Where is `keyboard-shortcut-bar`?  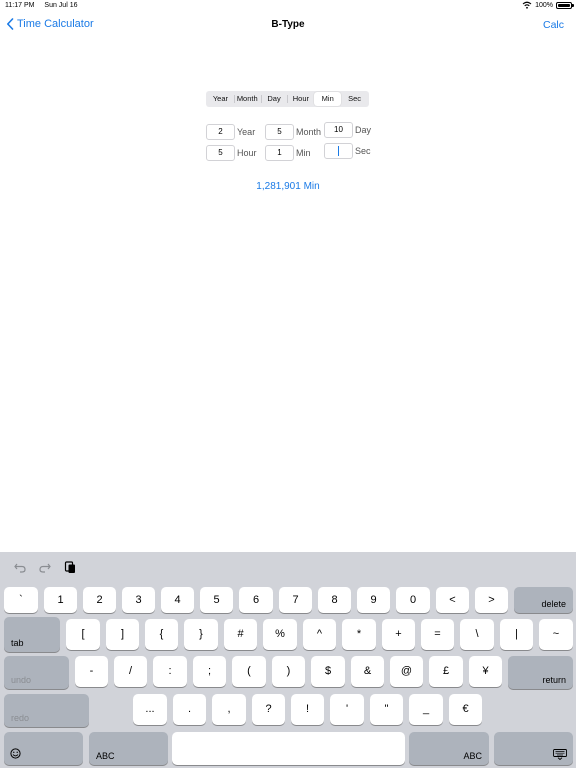 keyboard-shortcut-bar is located at coordinates (288, 567).